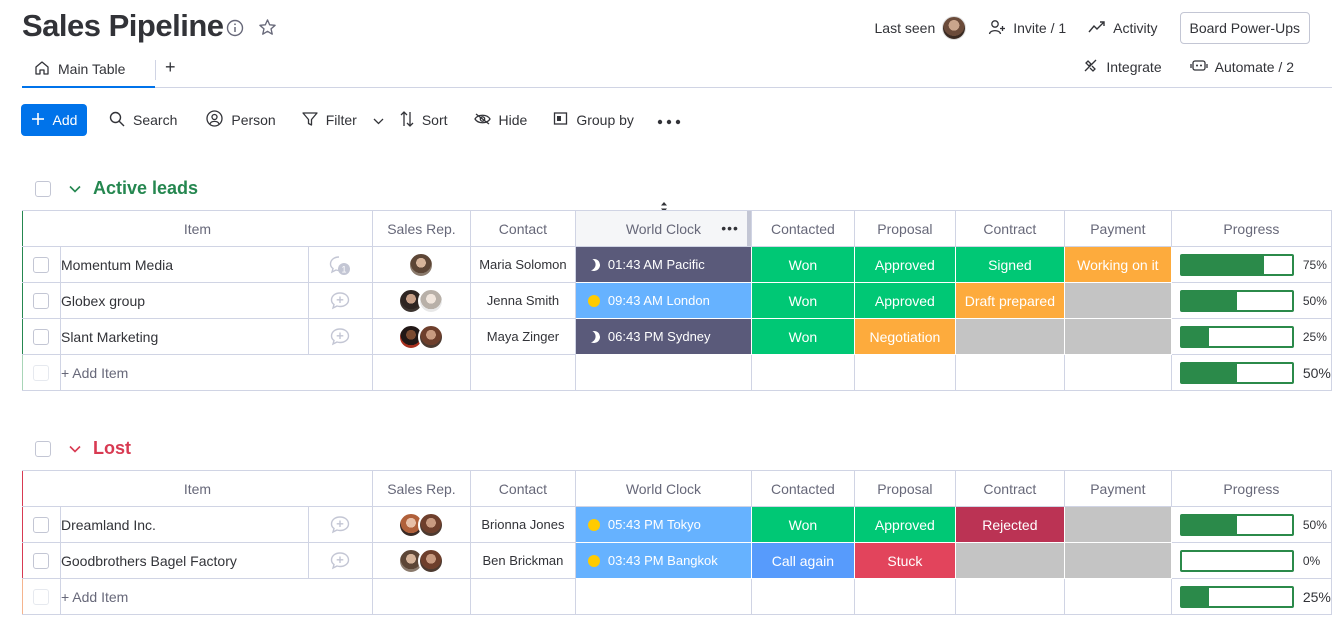 The height and width of the screenshot is (644, 1332). I want to click on automate-button: Automate / 2, so click(1241, 67).